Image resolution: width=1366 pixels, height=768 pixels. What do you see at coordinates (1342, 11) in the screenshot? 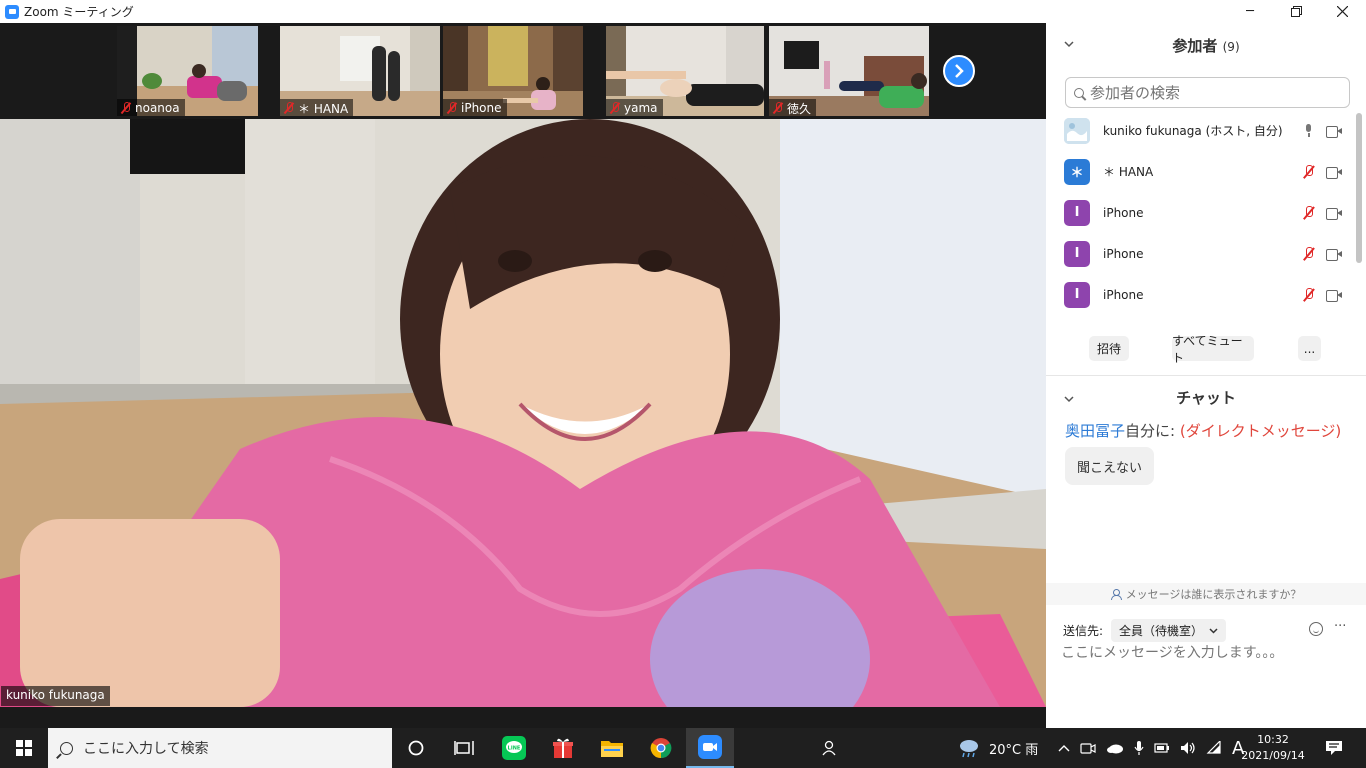
I see `close-button` at bounding box center [1342, 11].